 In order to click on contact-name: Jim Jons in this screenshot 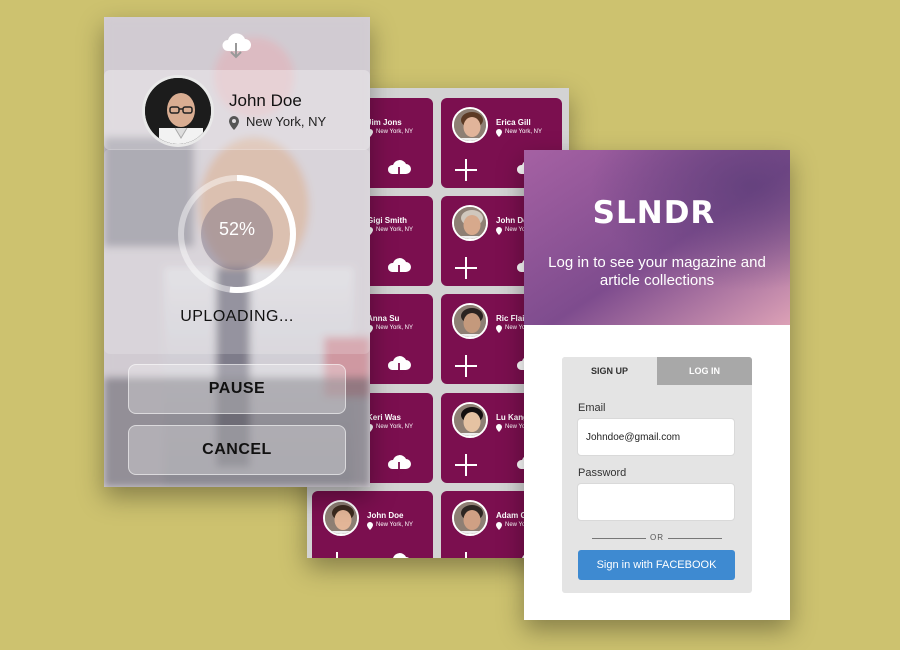, I will do `click(384, 122)`.